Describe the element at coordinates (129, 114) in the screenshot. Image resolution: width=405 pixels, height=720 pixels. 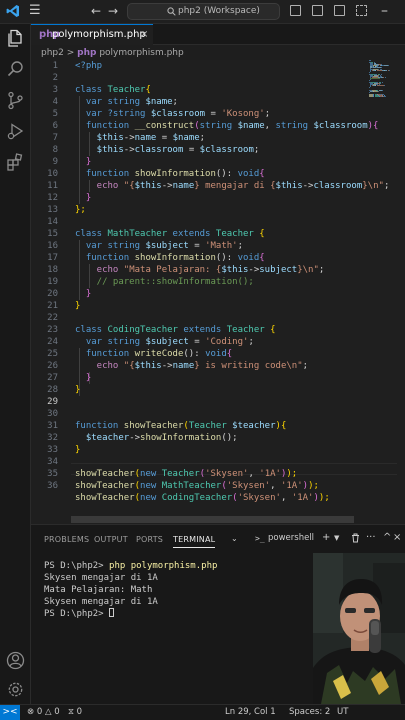
I see `code-token: ?string` at that location.